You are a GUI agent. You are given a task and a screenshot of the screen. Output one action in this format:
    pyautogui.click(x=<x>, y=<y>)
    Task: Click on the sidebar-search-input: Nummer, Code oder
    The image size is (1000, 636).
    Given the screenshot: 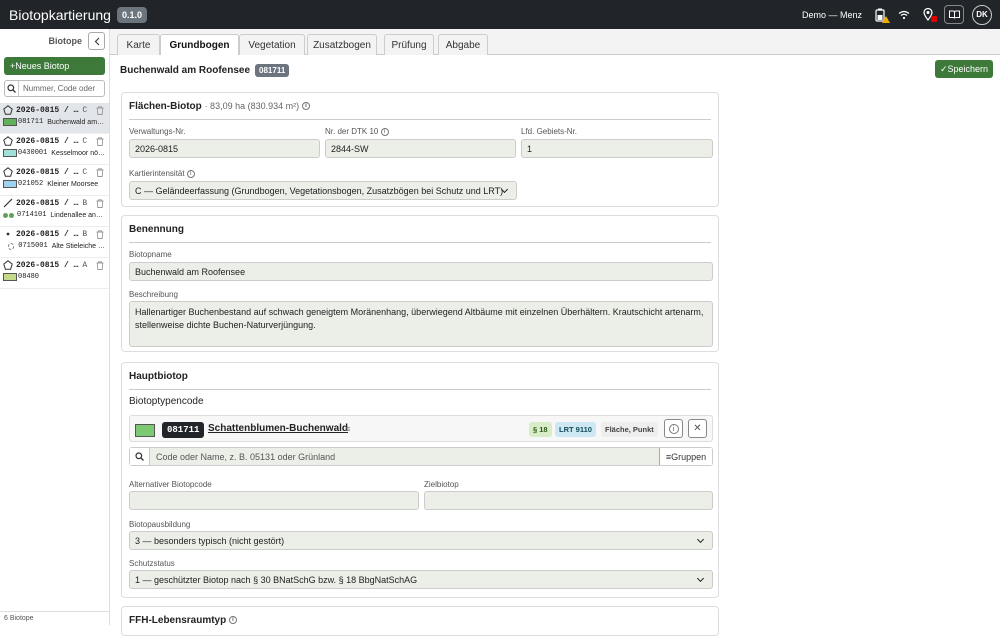 What is the action you would take?
    pyautogui.click(x=54, y=88)
    